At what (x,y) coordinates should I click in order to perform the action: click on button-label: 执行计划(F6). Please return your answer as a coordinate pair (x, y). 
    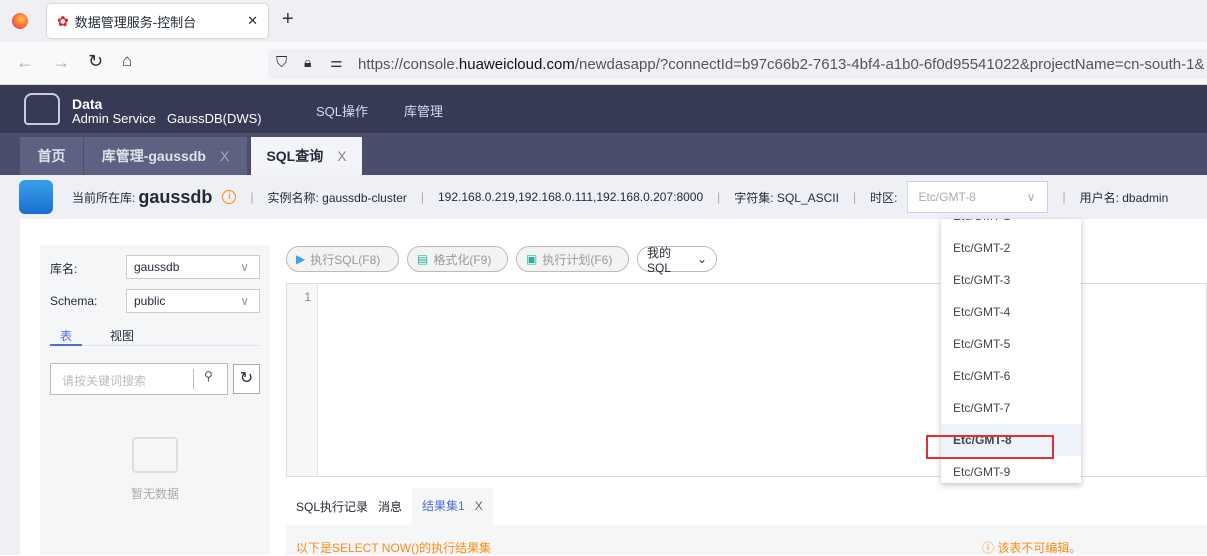
    Looking at the image, I should click on (577, 259).